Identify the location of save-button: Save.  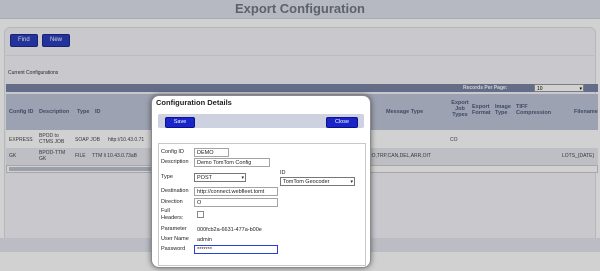
(180, 122).